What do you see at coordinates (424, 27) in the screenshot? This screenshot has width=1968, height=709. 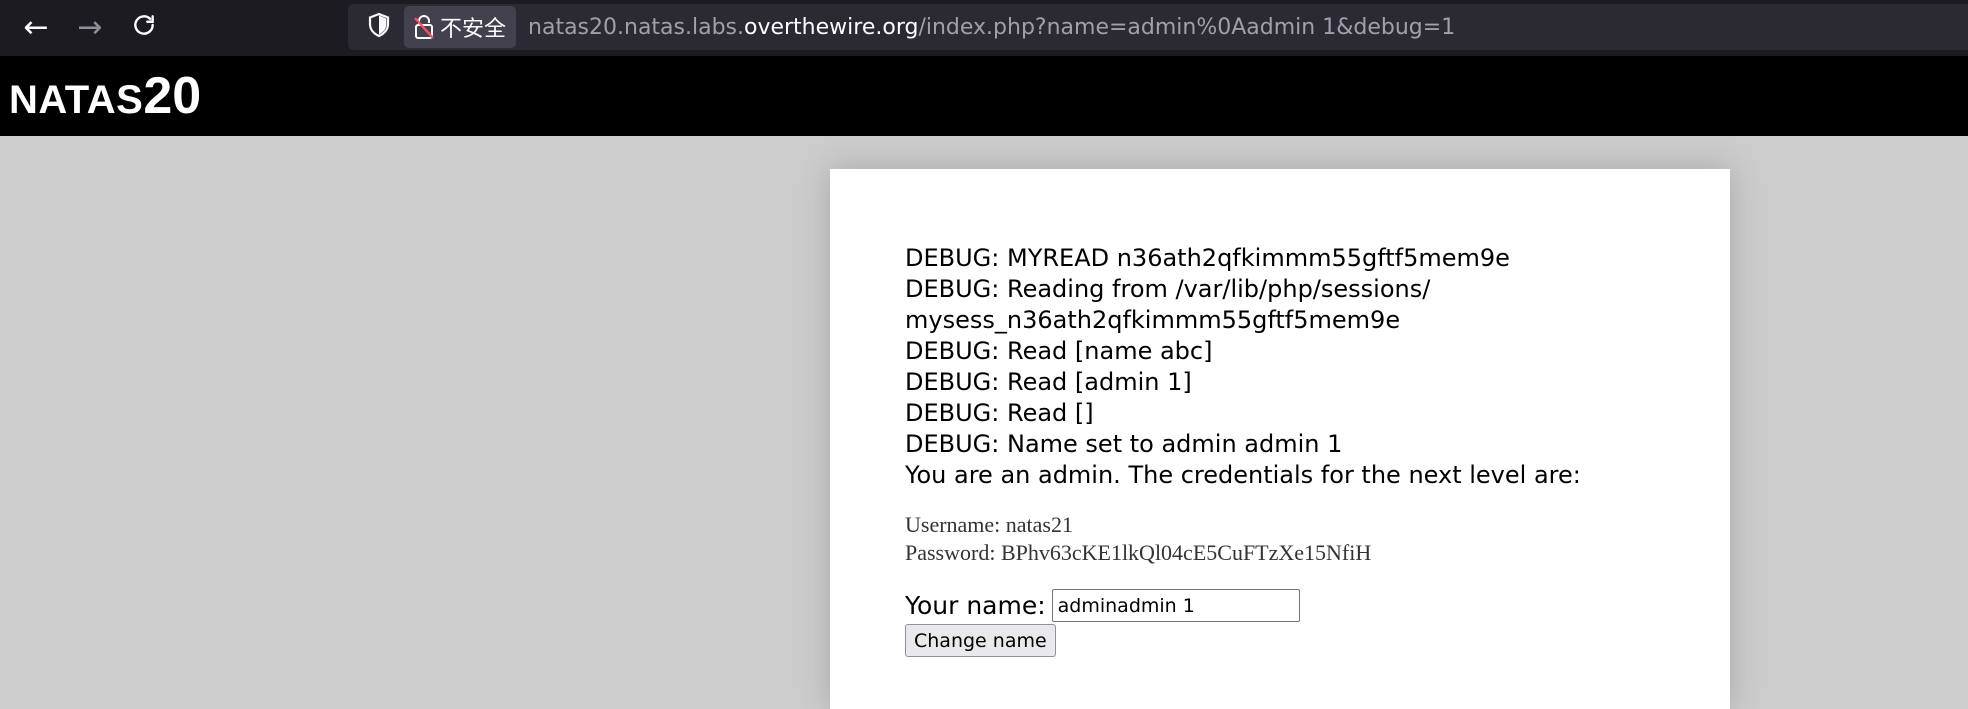 I see `broken-lock-icon` at bounding box center [424, 27].